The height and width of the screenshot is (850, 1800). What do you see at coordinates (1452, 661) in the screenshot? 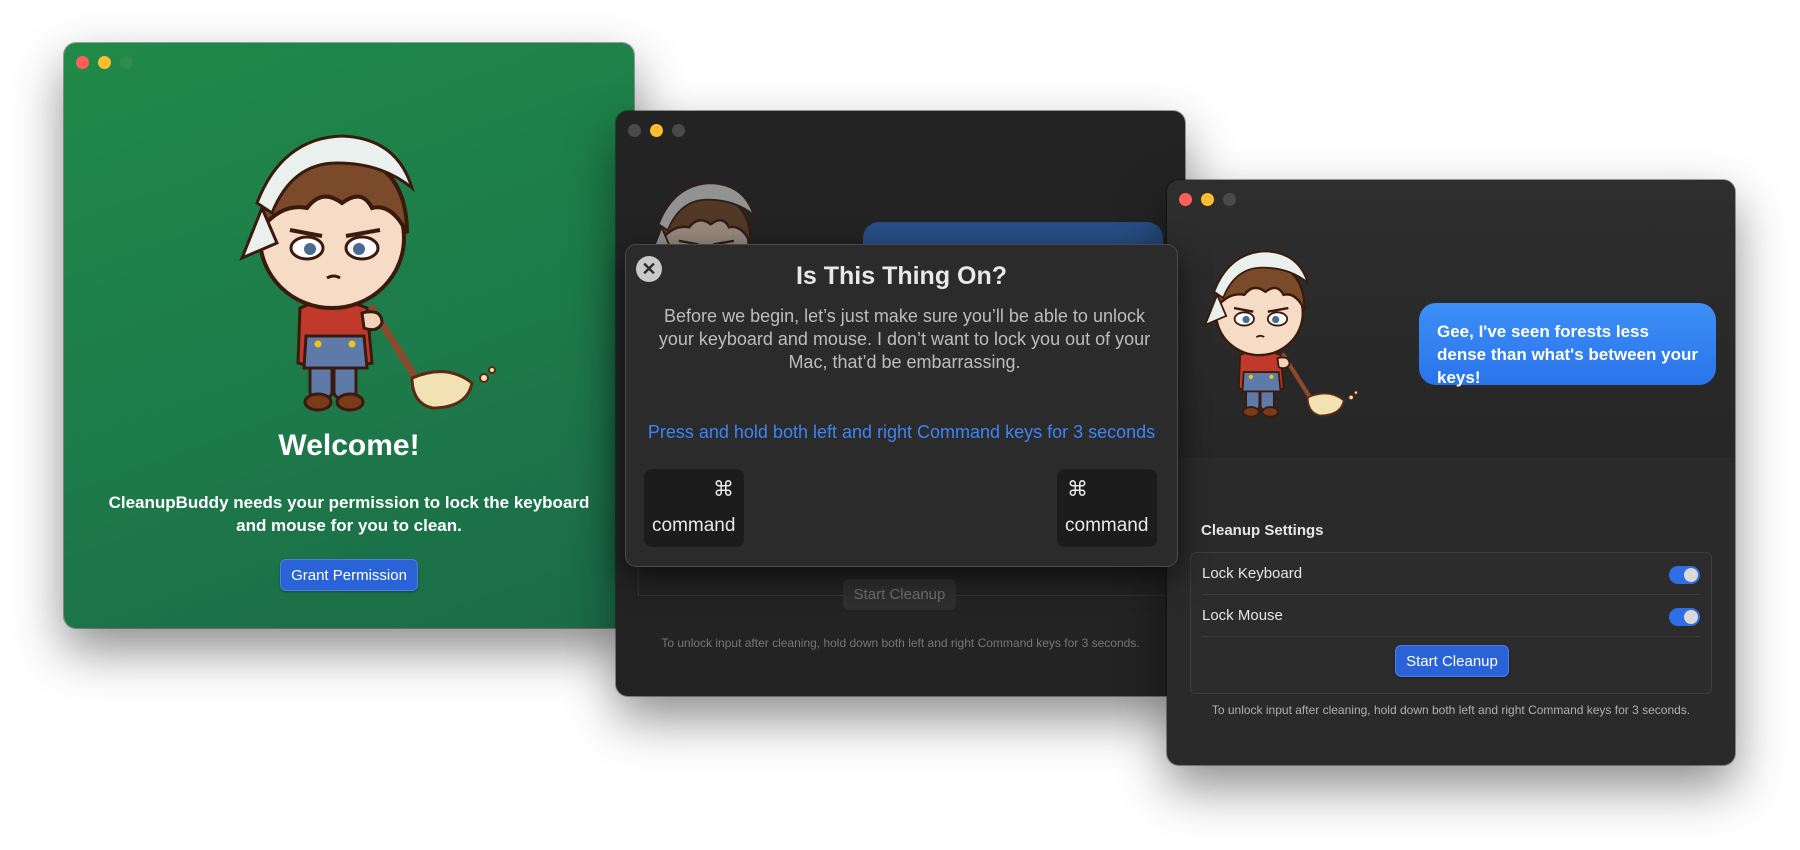
I see `start-cleanup-button: Start Cleanup` at bounding box center [1452, 661].